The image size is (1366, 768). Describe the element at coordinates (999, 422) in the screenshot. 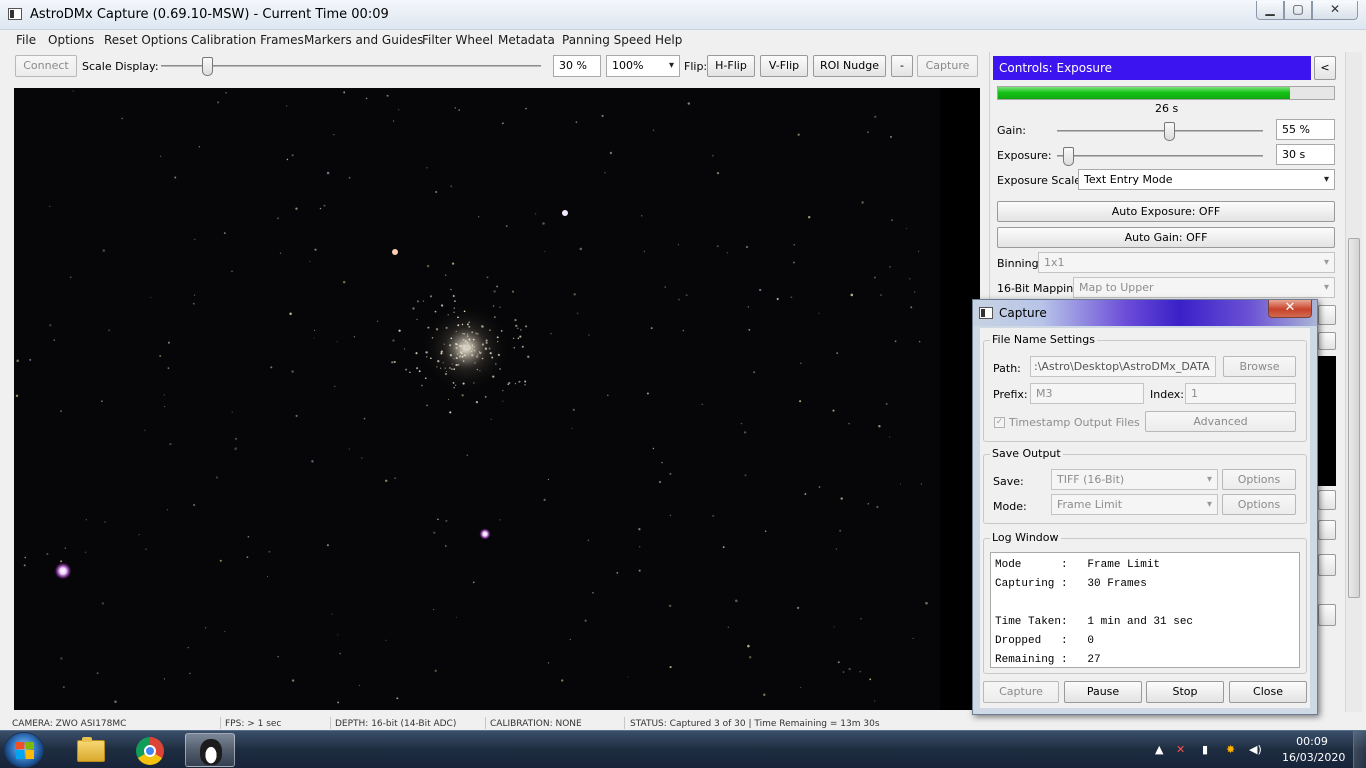

I see `timestamp-checkbox: ✓` at that location.